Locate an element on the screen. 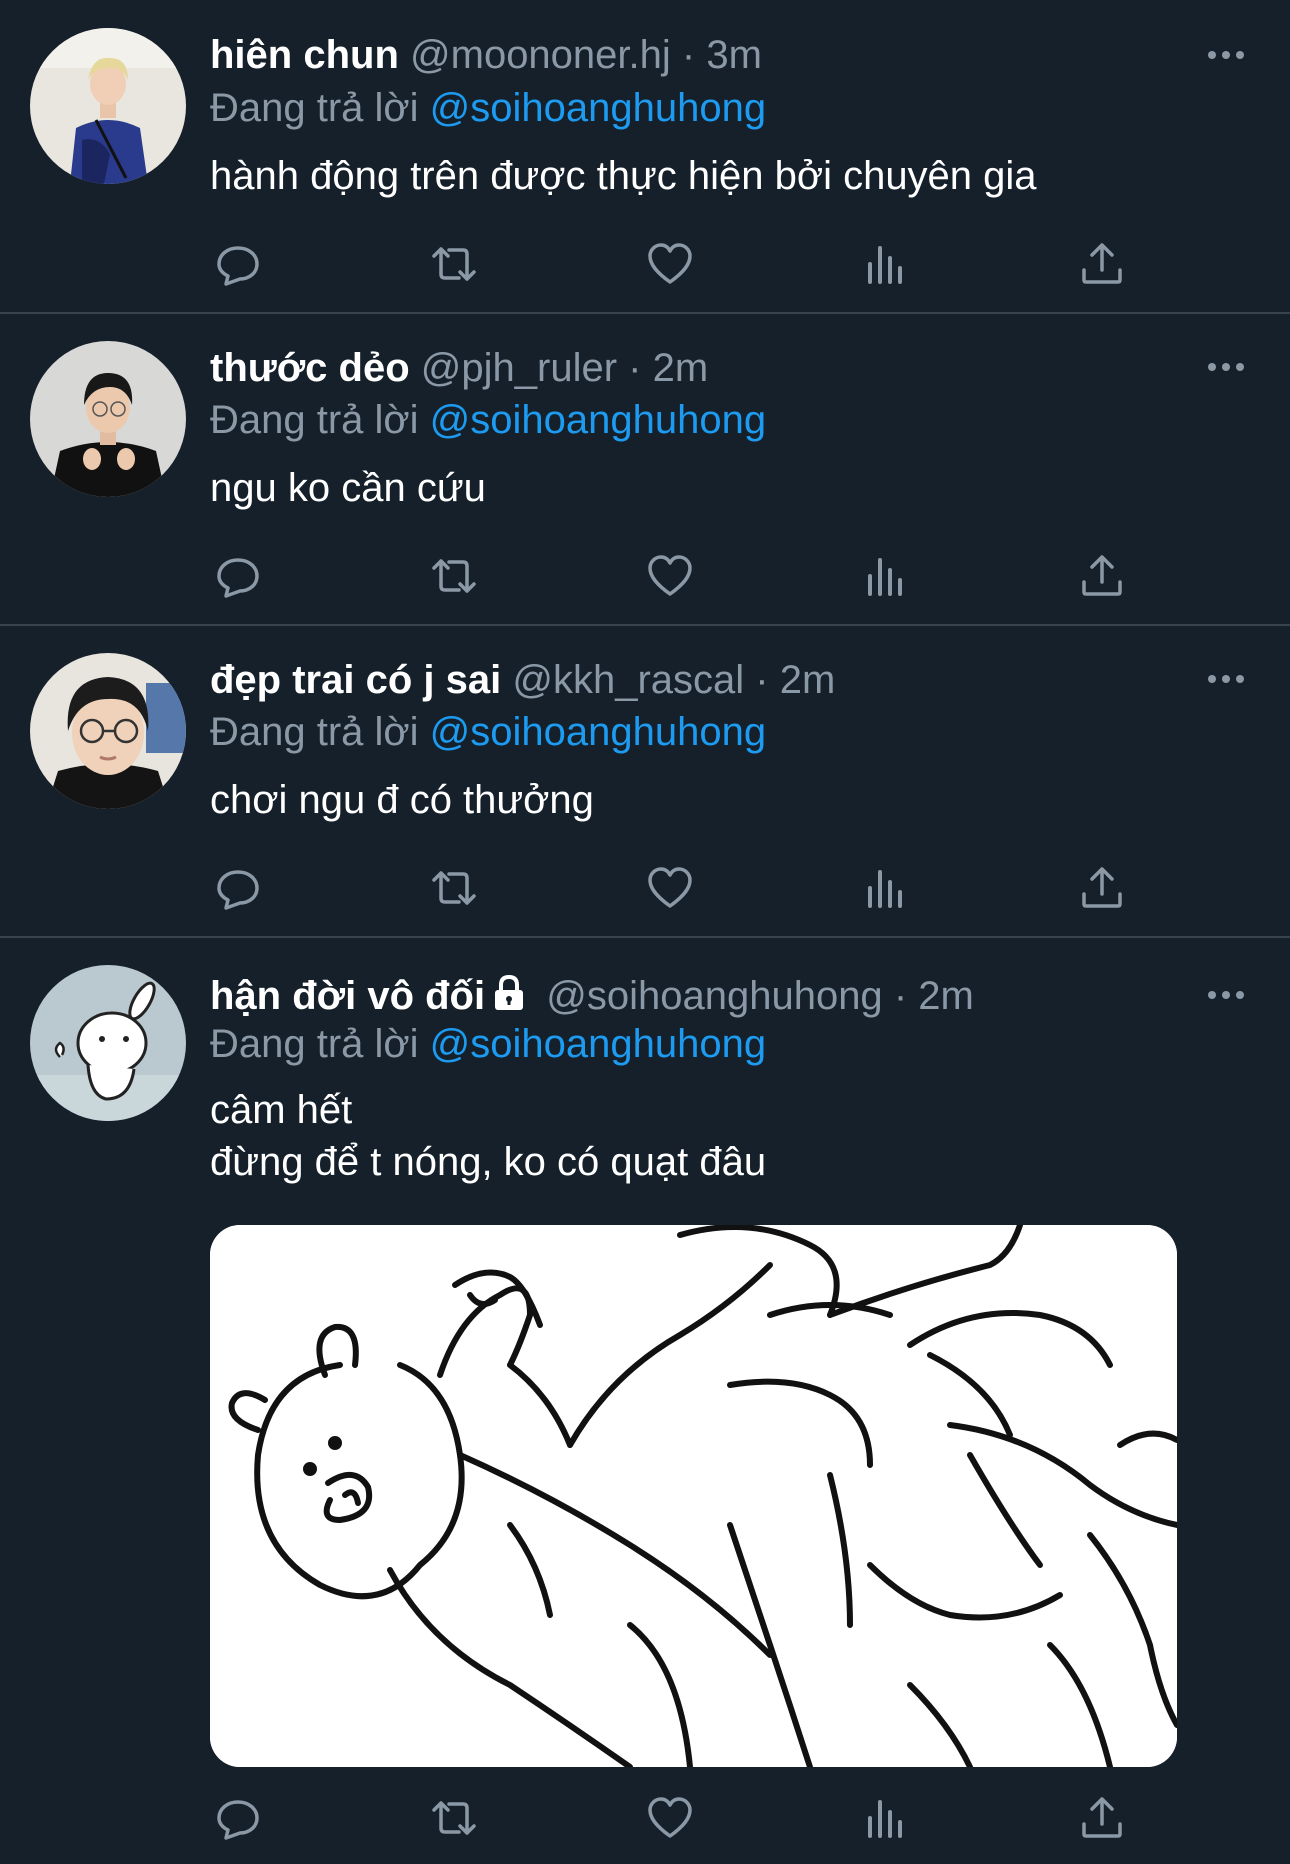 The width and height of the screenshot is (1290, 1864). display-name: hiên chun is located at coordinates (304, 55).